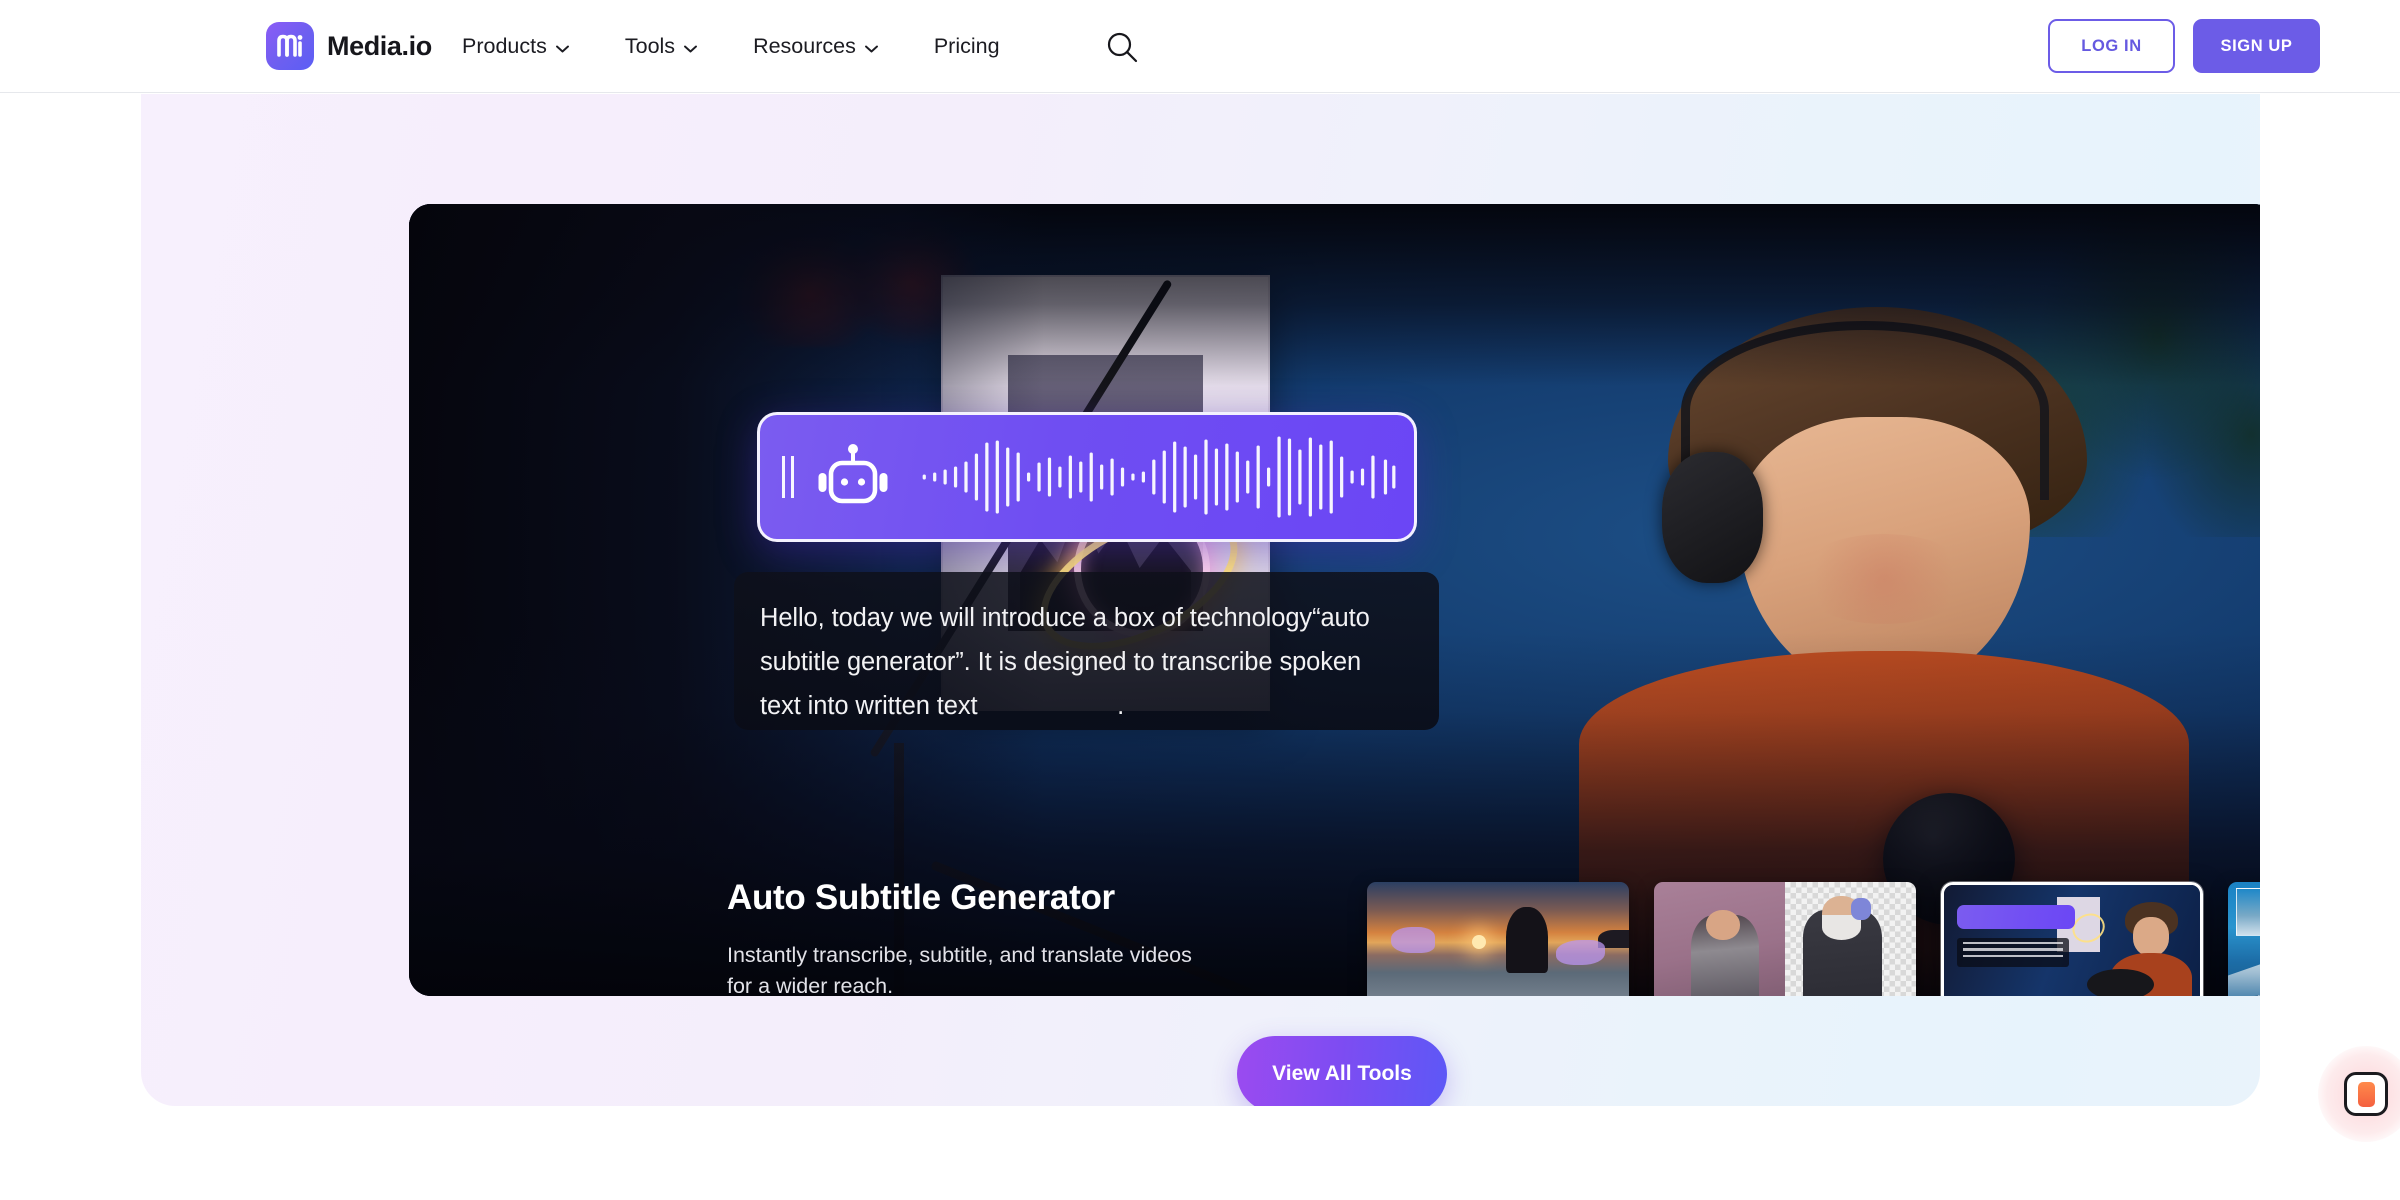  I want to click on search-icon, so click(1122, 47).